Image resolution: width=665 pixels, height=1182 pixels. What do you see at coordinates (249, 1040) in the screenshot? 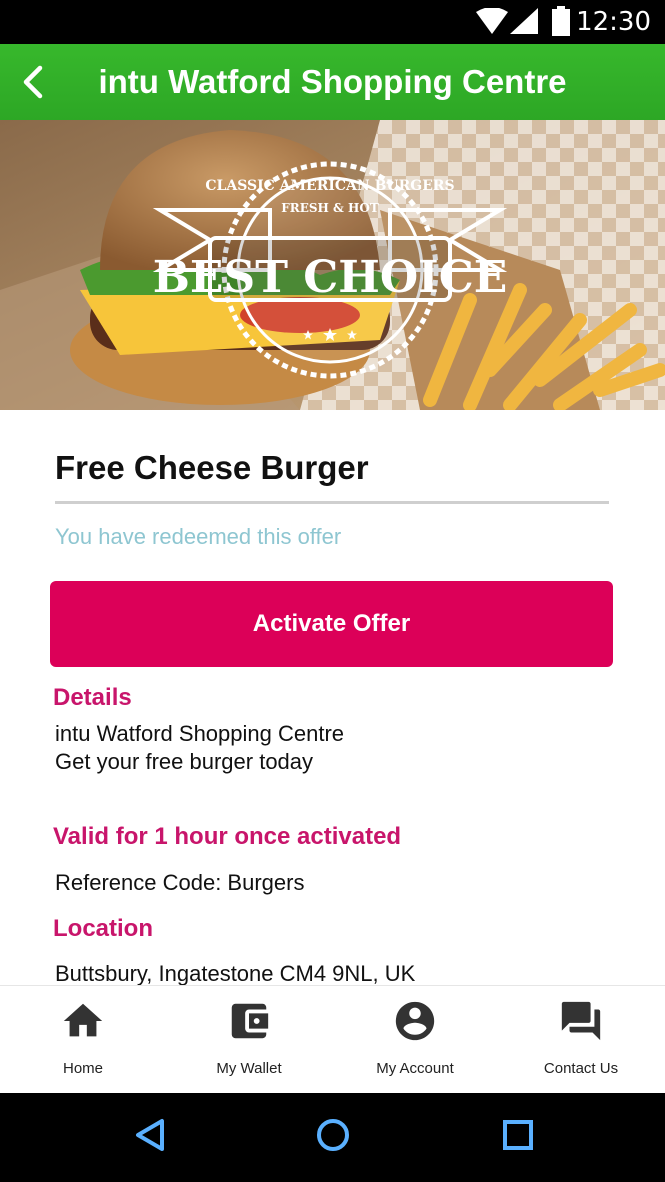
I see `nav-my-wallet: My Wallet` at bounding box center [249, 1040].